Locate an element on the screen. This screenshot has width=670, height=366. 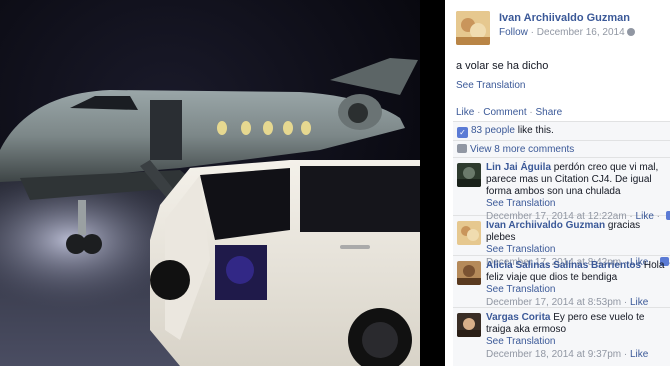
commenter-name: Ivan Archiivaldo Guzman is located at coordinates (545, 225).